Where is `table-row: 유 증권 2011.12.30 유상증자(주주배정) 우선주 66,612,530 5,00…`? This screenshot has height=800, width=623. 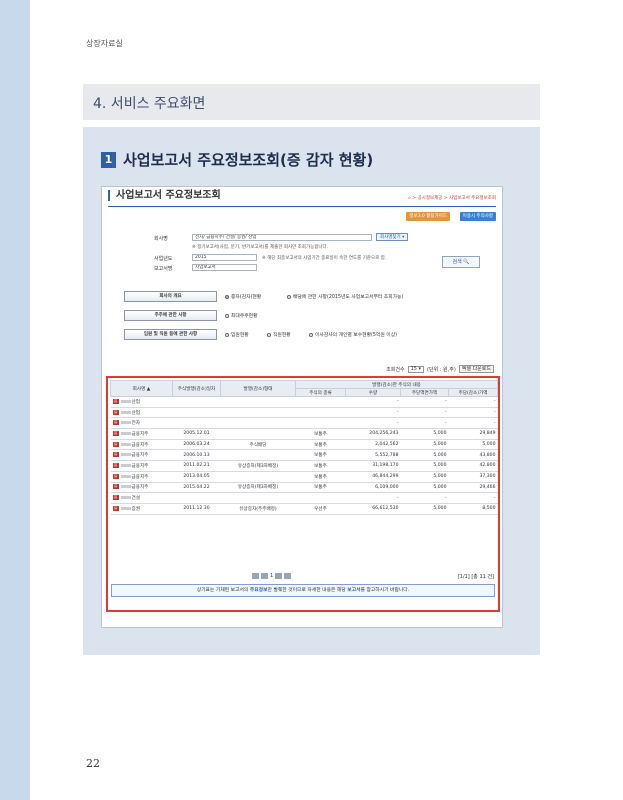
table-row: 유 증권 2011.12.30 유상증자(주주배정) 우선주 66,612,530 5,00… is located at coordinates (304, 509).